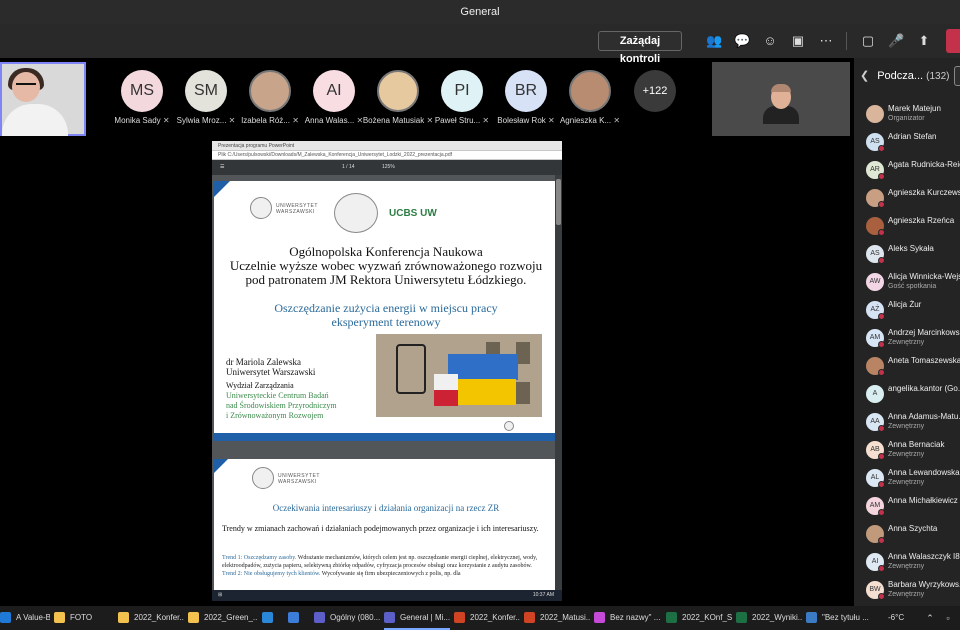 The height and width of the screenshot is (630, 960). I want to click on mic-off-icon: ✕, so click(165, 120).